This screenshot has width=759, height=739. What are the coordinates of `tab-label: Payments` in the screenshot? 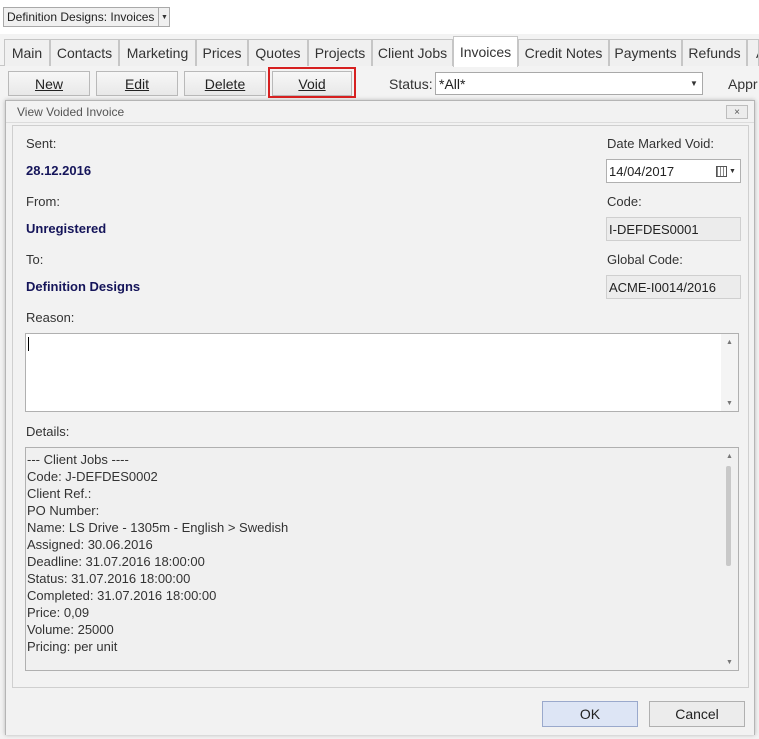 It's located at (645, 53).